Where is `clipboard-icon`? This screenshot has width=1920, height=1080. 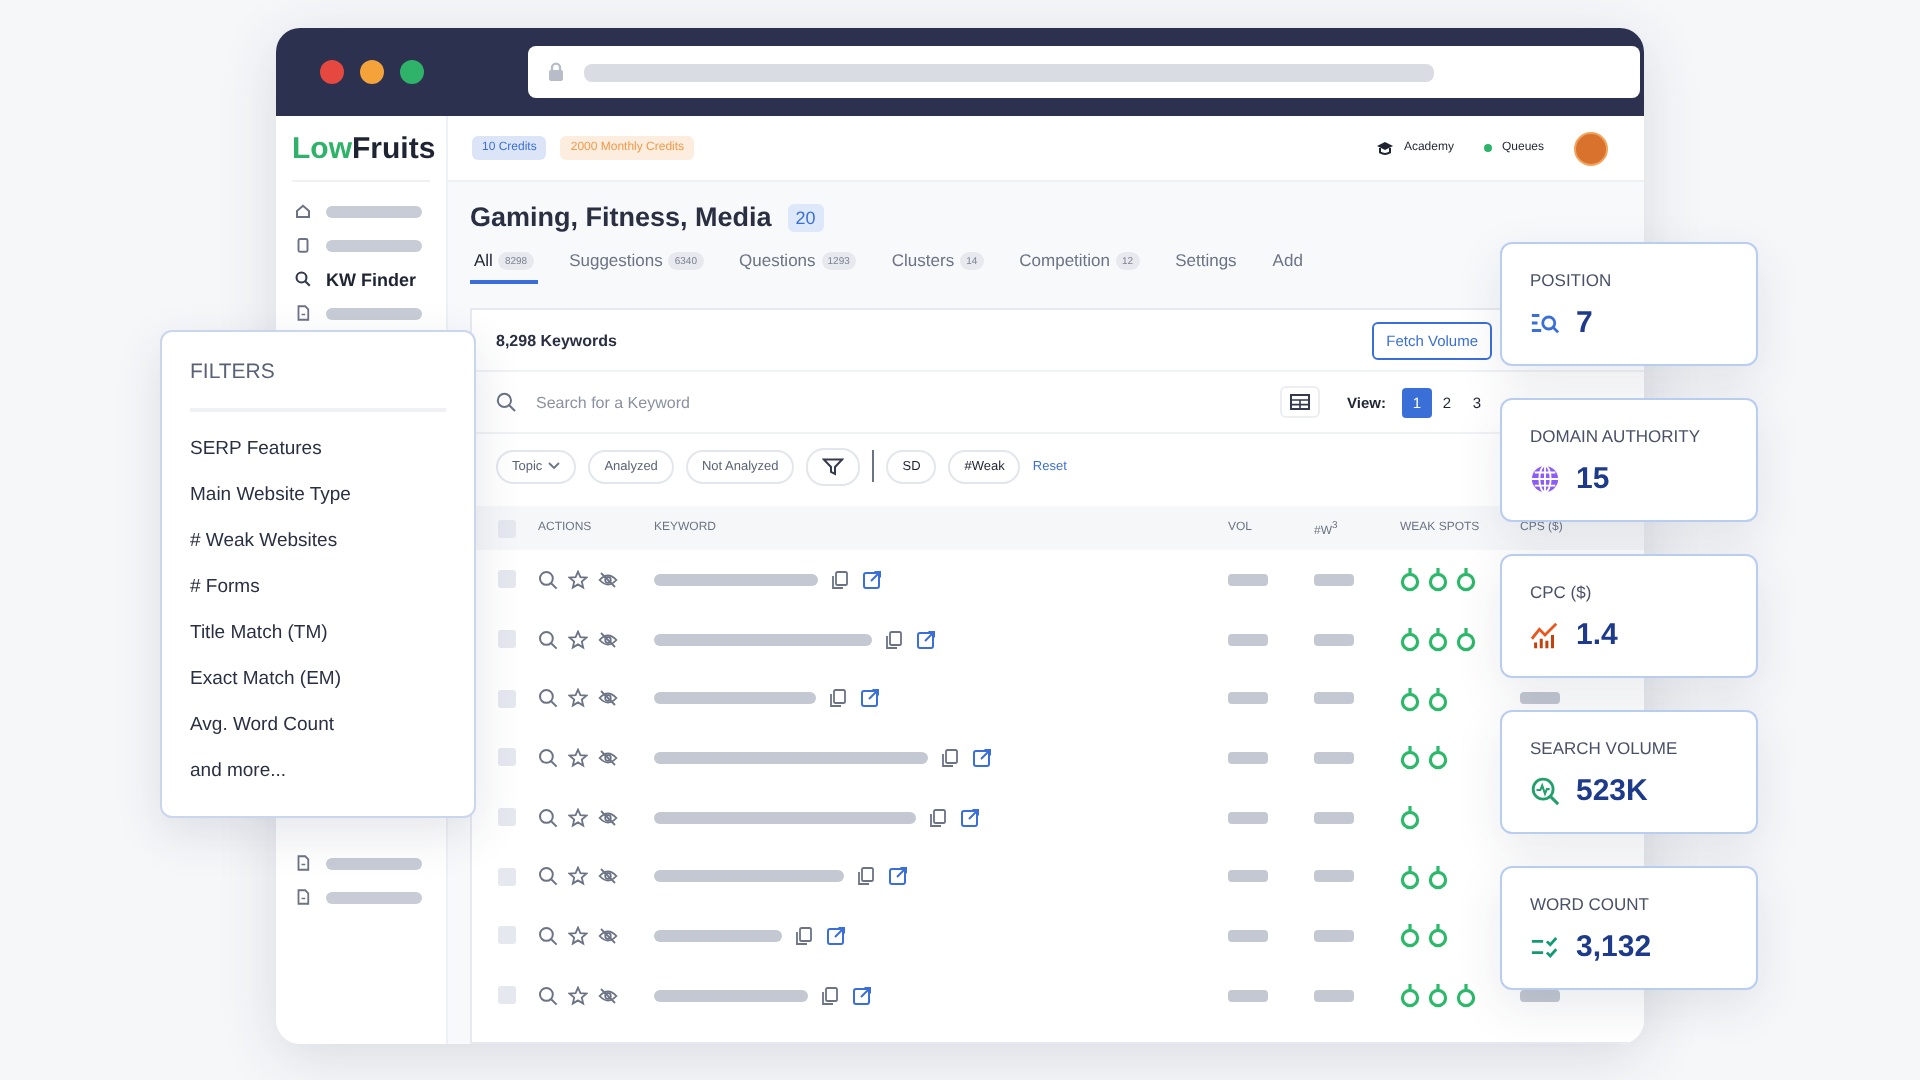 clipboard-icon is located at coordinates (303, 245).